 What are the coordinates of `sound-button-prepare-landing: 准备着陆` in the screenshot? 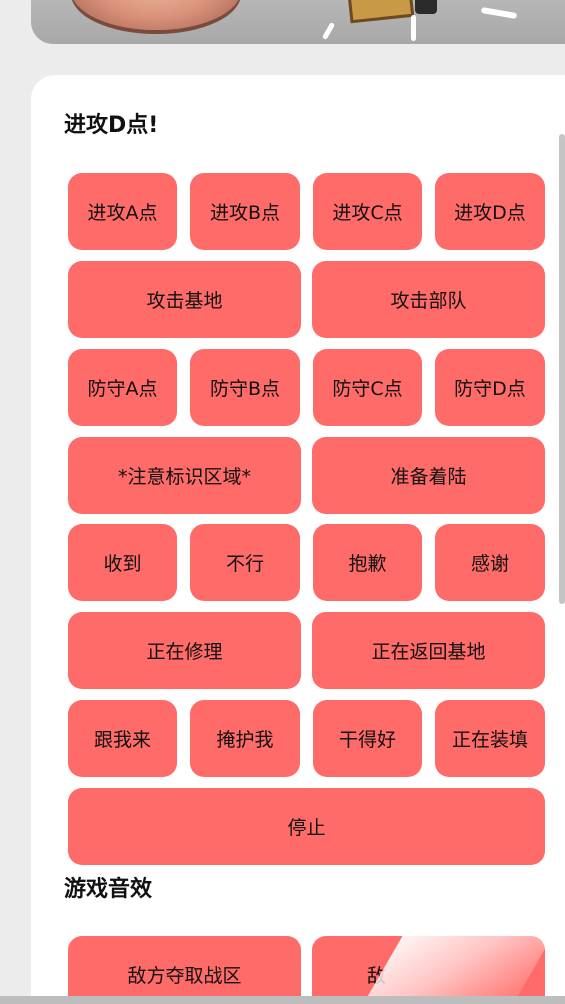 It's located at (428, 475).